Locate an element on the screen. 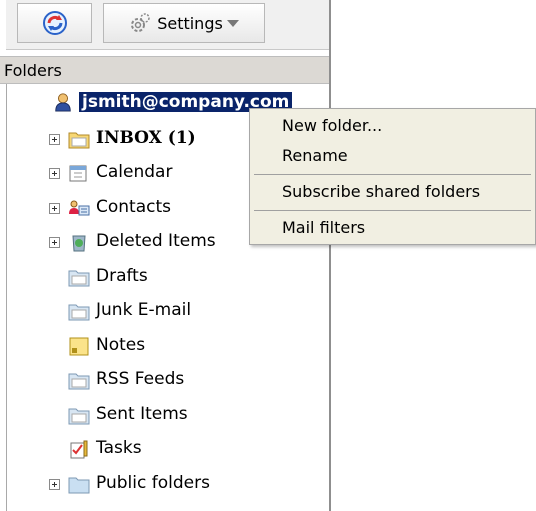  folders-header-label: Folders is located at coordinates (33, 70).